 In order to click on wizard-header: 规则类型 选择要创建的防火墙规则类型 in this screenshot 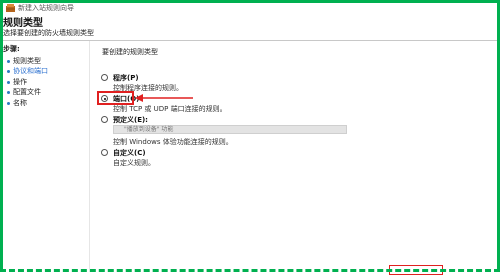, I will do `click(250, 26)`.